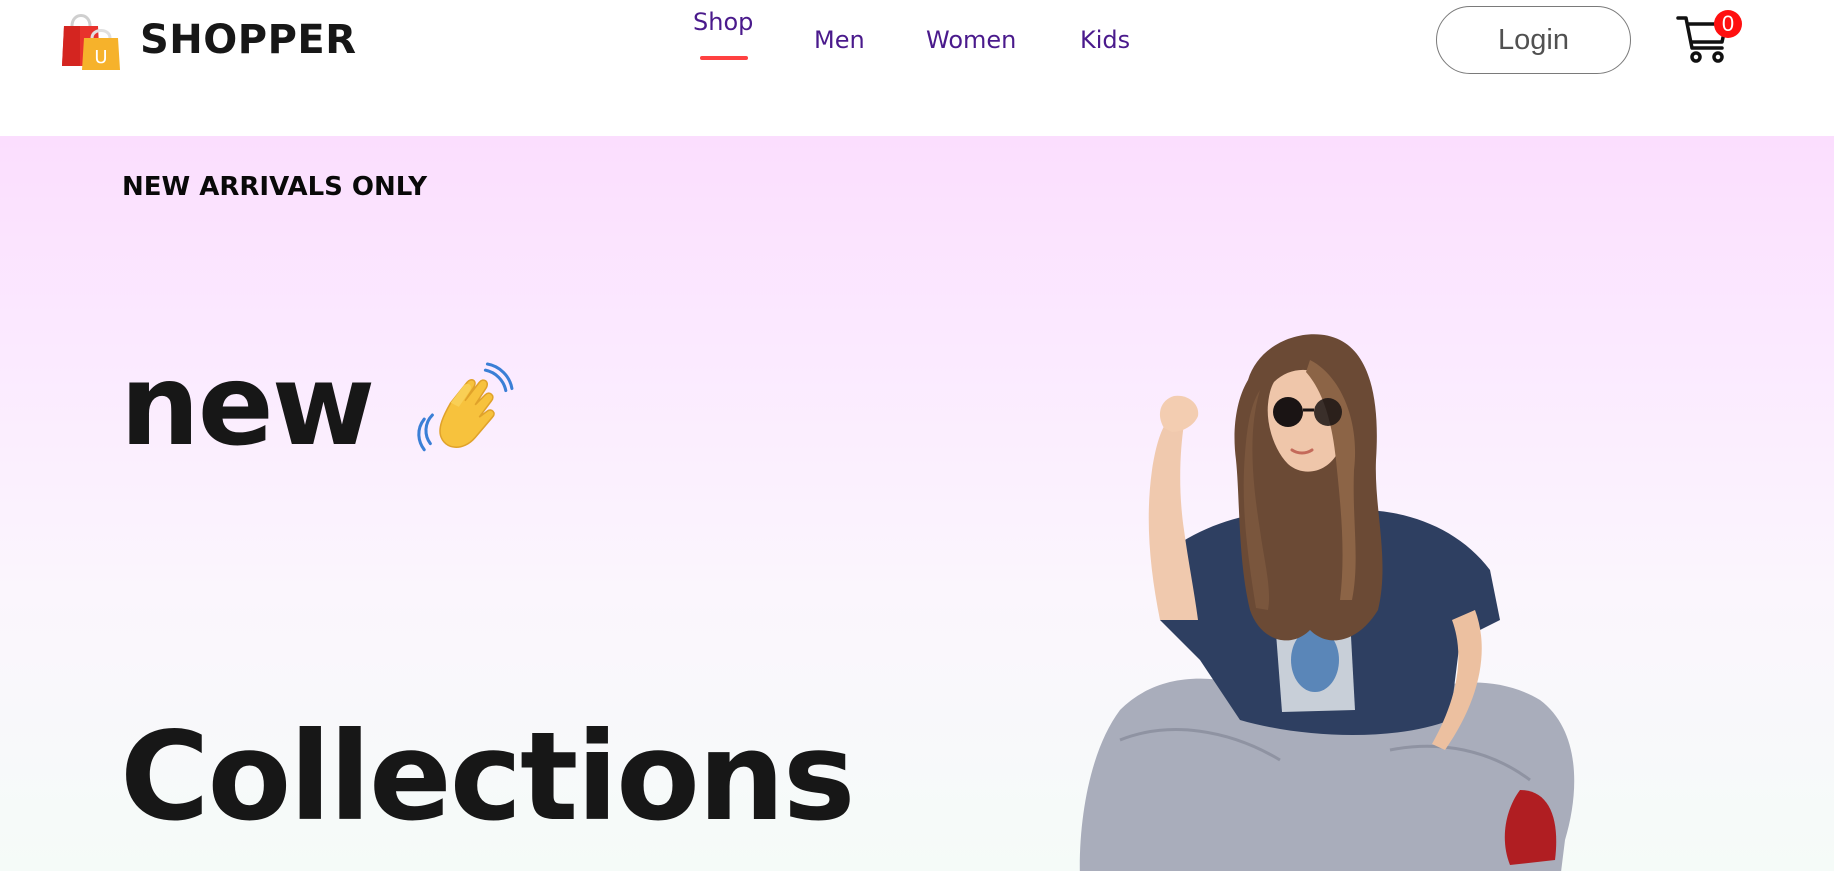 The width and height of the screenshot is (1834, 871). Describe the element at coordinates (465, 407) in the screenshot. I see `waving-hand-icon` at that location.